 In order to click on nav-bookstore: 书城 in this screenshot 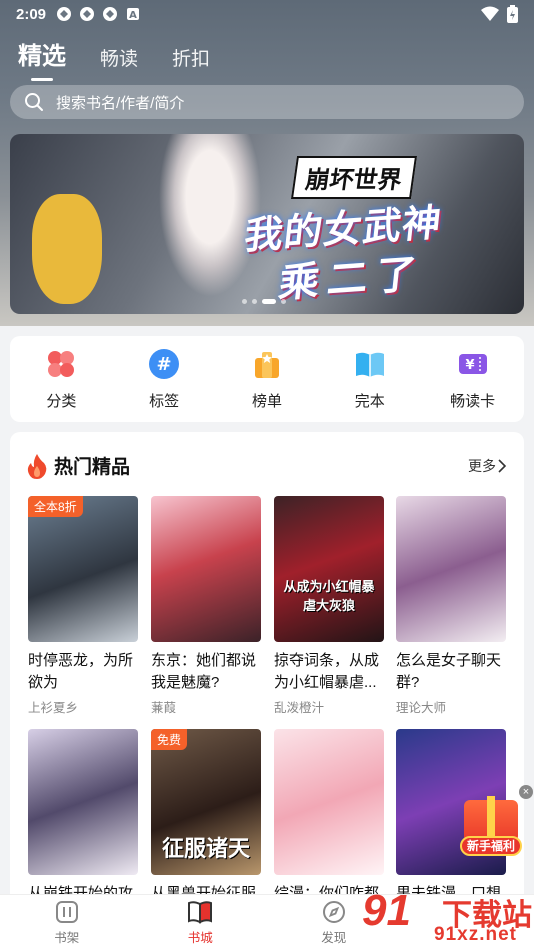, I will do `click(201, 922)`.